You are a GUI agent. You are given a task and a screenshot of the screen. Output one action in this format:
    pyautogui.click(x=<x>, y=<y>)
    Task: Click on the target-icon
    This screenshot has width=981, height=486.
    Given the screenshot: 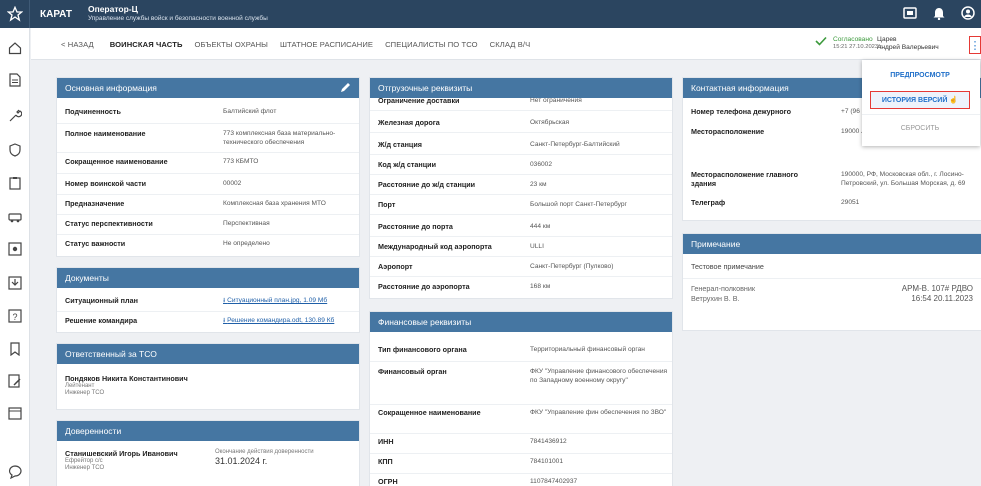 What is the action you would take?
    pyautogui.click(x=15, y=249)
    